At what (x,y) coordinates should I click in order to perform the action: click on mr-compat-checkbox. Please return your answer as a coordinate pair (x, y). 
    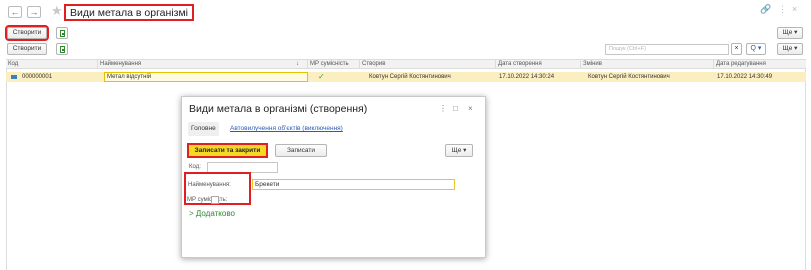
    Looking at the image, I should click on (215, 200).